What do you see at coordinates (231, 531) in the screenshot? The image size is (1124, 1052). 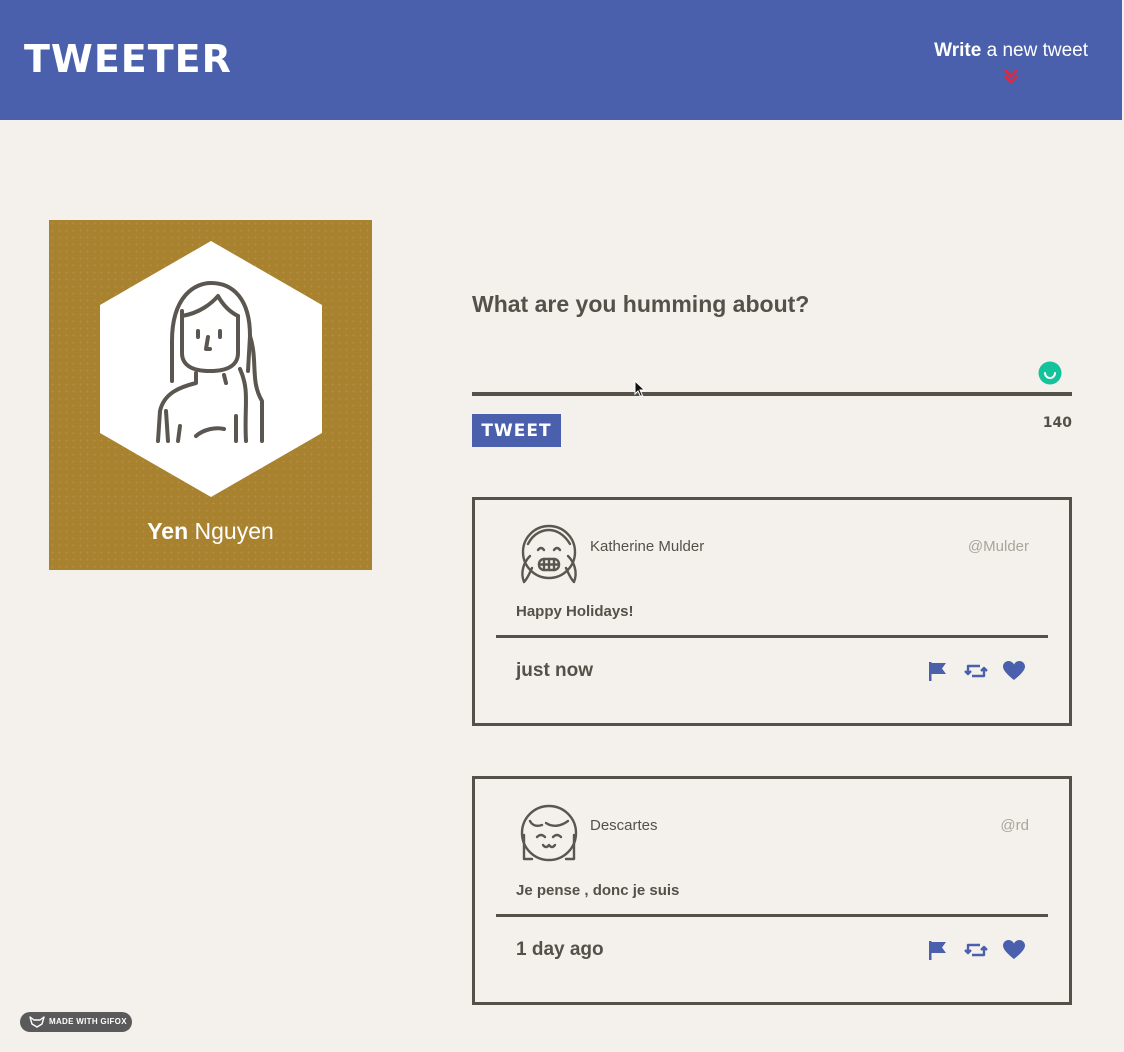 I see `profile-last-name: Nguyen` at bounding box center [231, 531].